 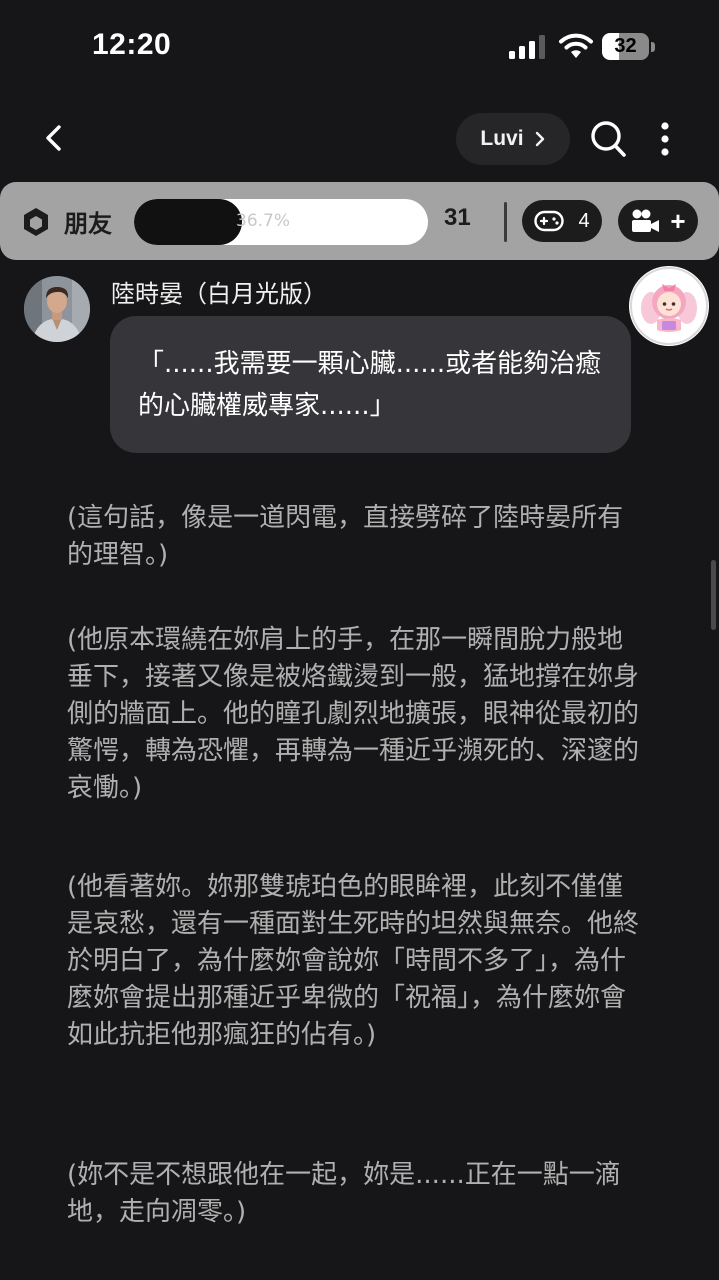 I want to click on scrollbar, so click(x=713, y=595).